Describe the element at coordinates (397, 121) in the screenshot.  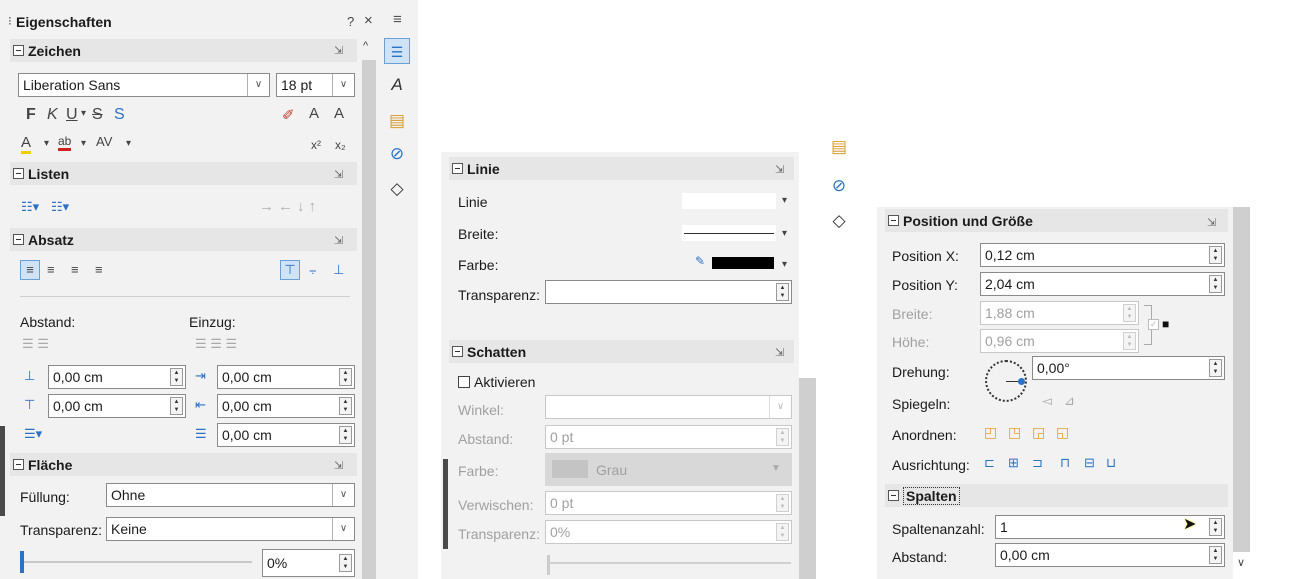
I see `gallery-tab-icon: ▤` at that location.